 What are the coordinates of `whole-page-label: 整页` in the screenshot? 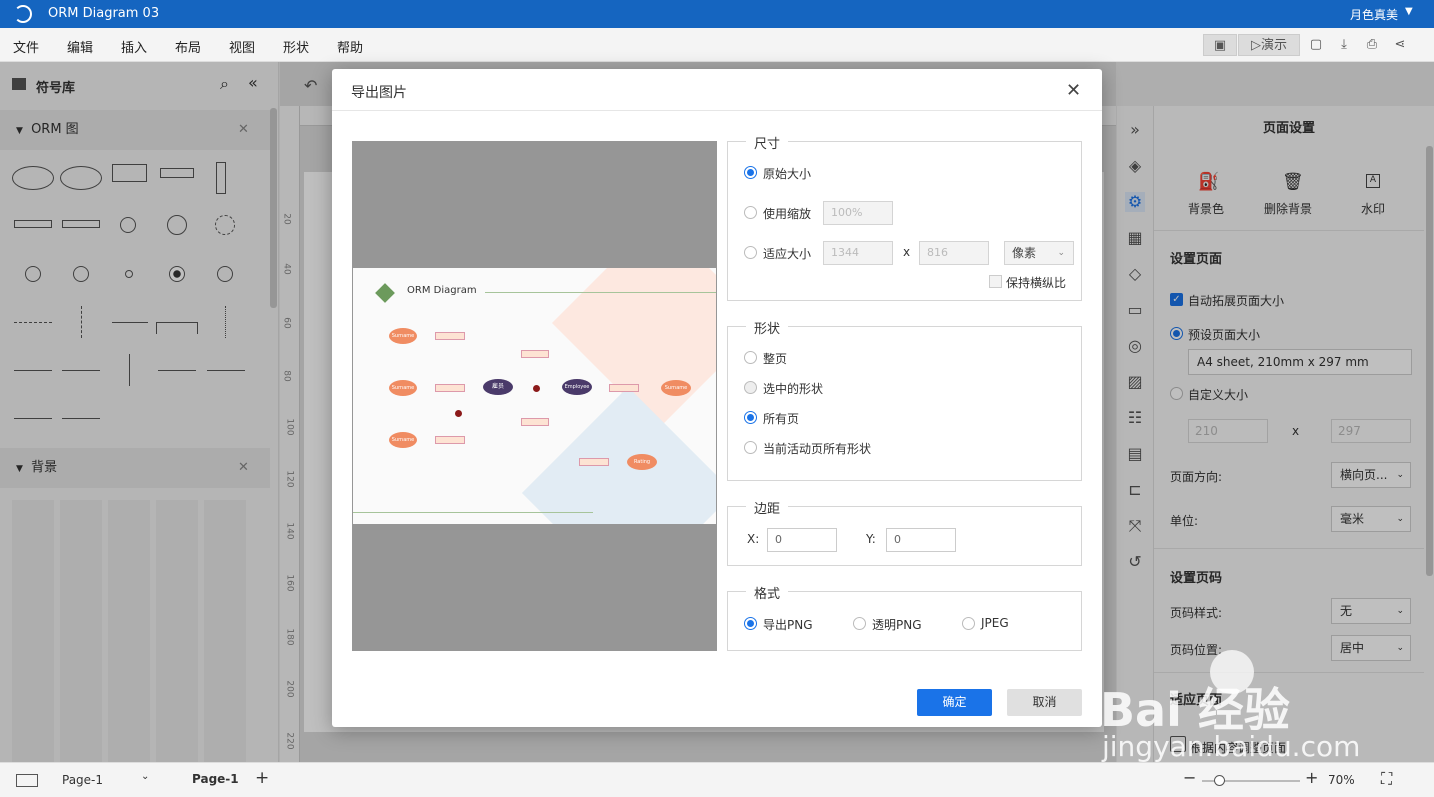 It's located at (775, 359).